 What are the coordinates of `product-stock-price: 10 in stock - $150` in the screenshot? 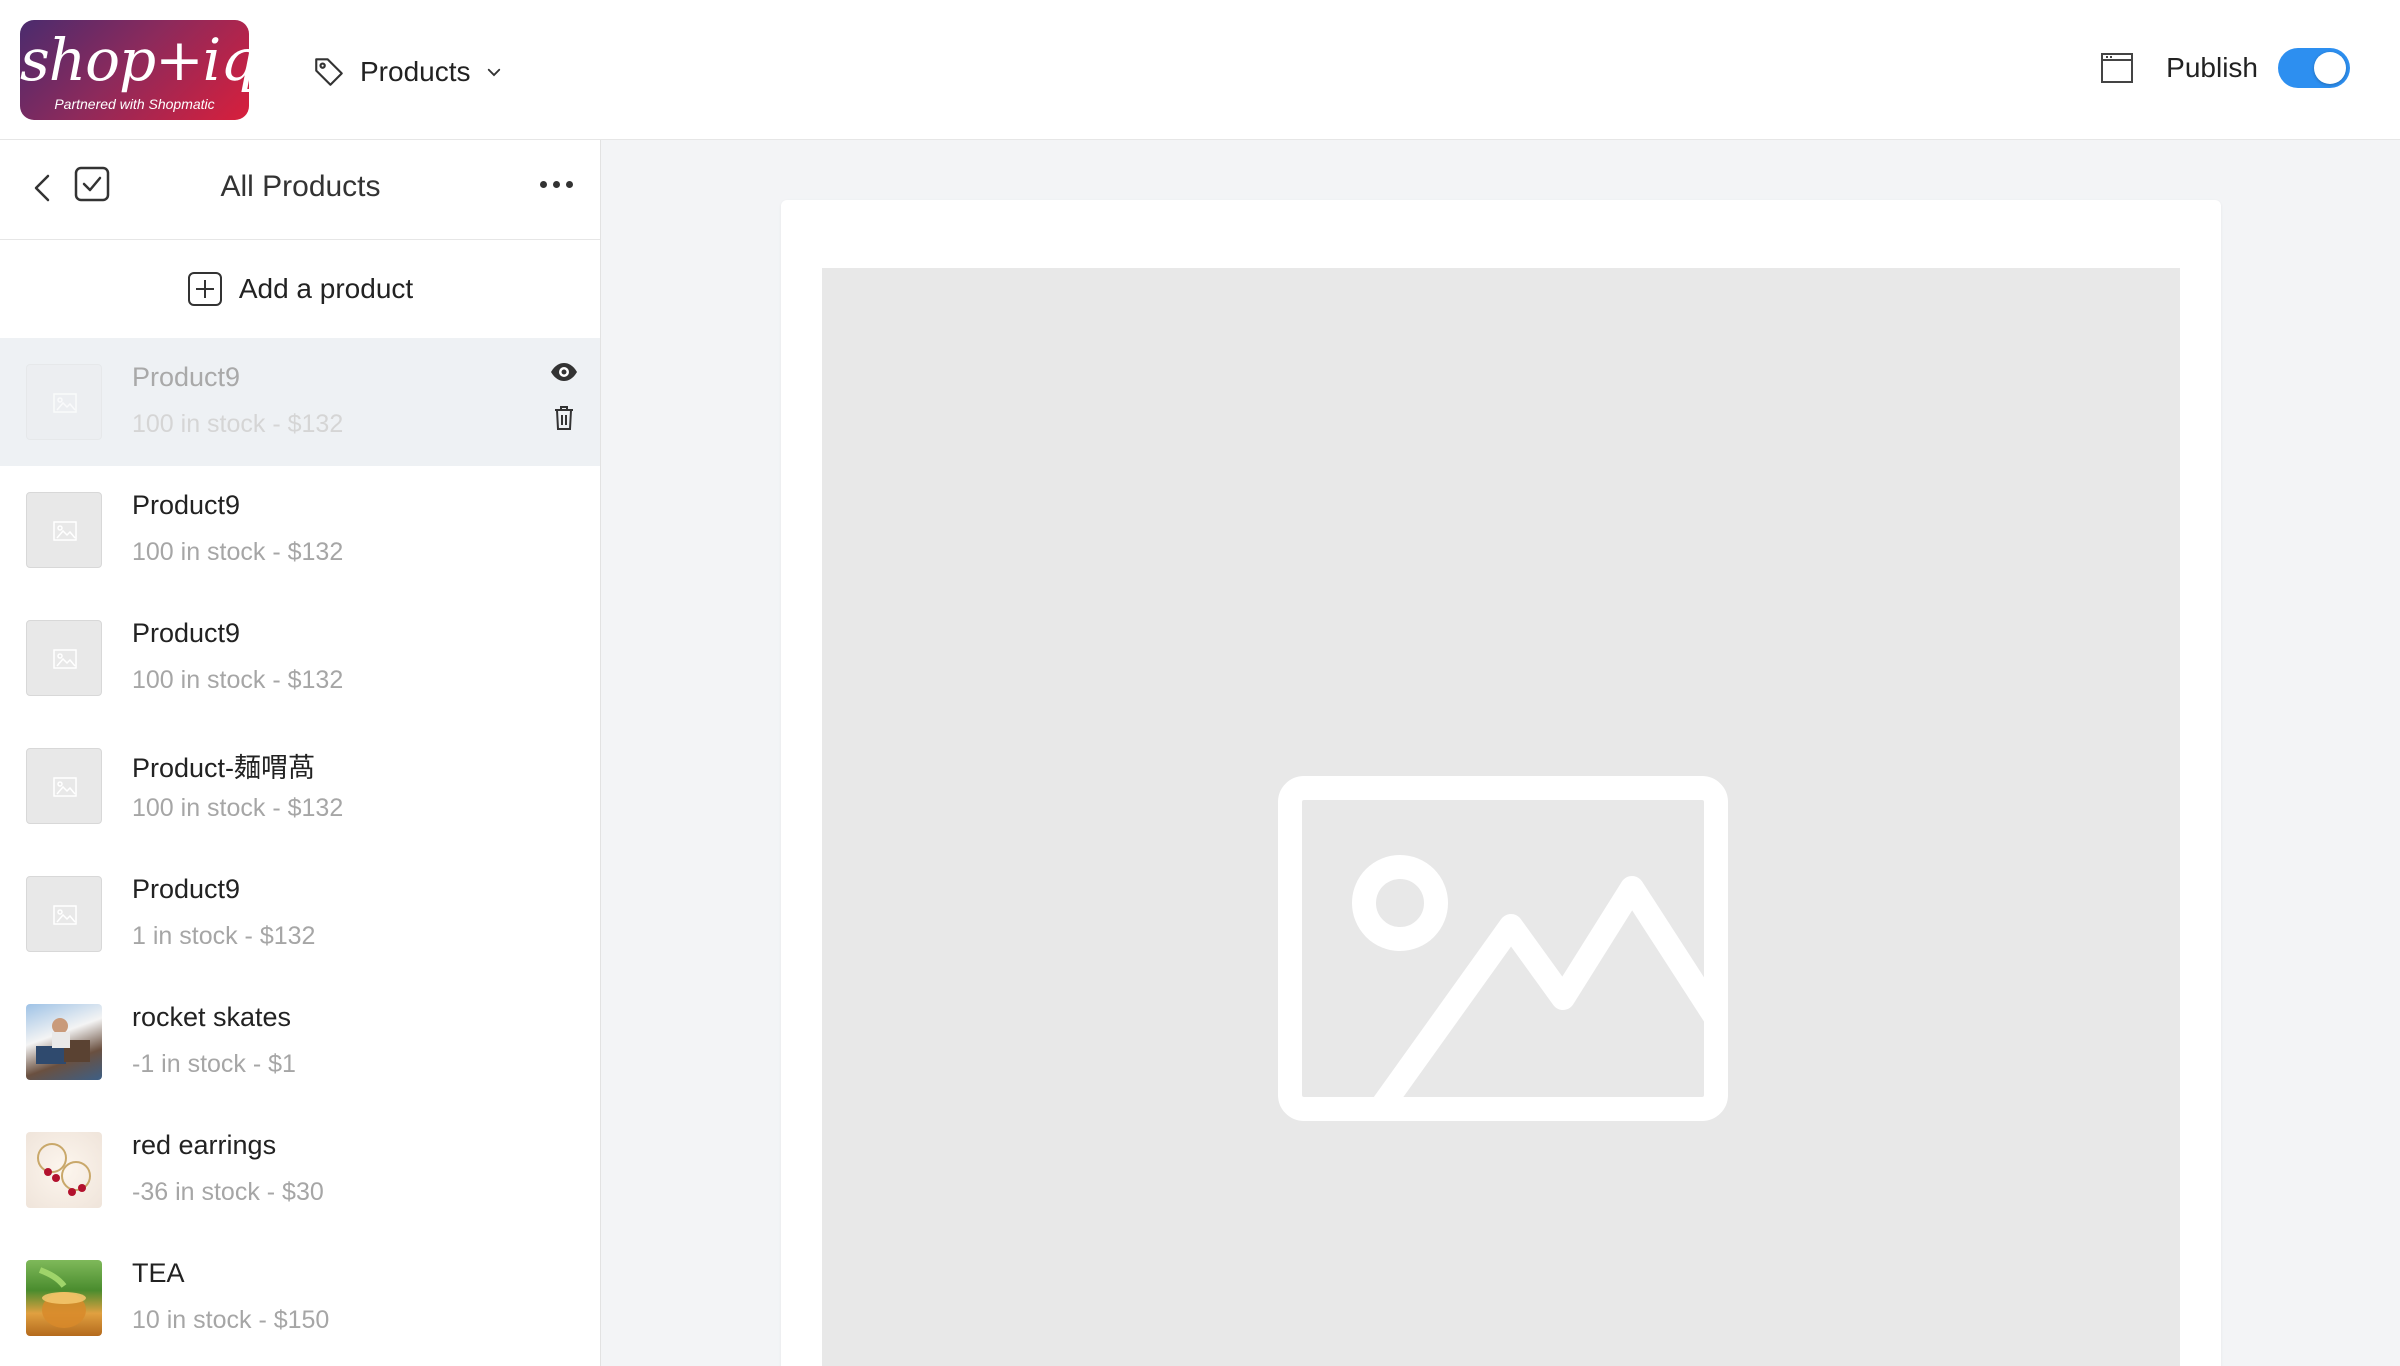 It's located at (231, 1320).